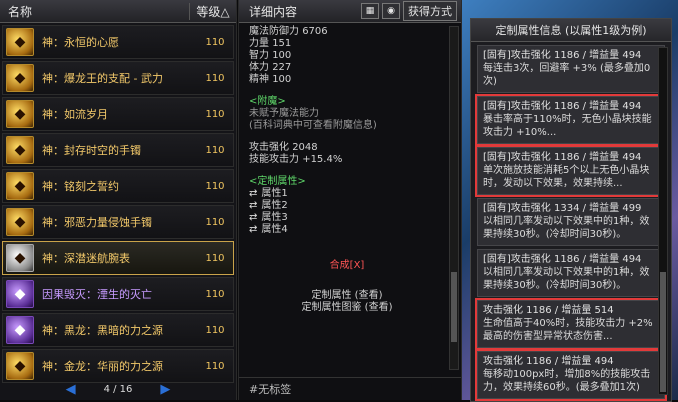 The width and height of the screenshot is (678, 402). What do you see at coordinates (282, 79) in the screenshot?
I see `stat-value: 100` at bounding box center [282, 79].